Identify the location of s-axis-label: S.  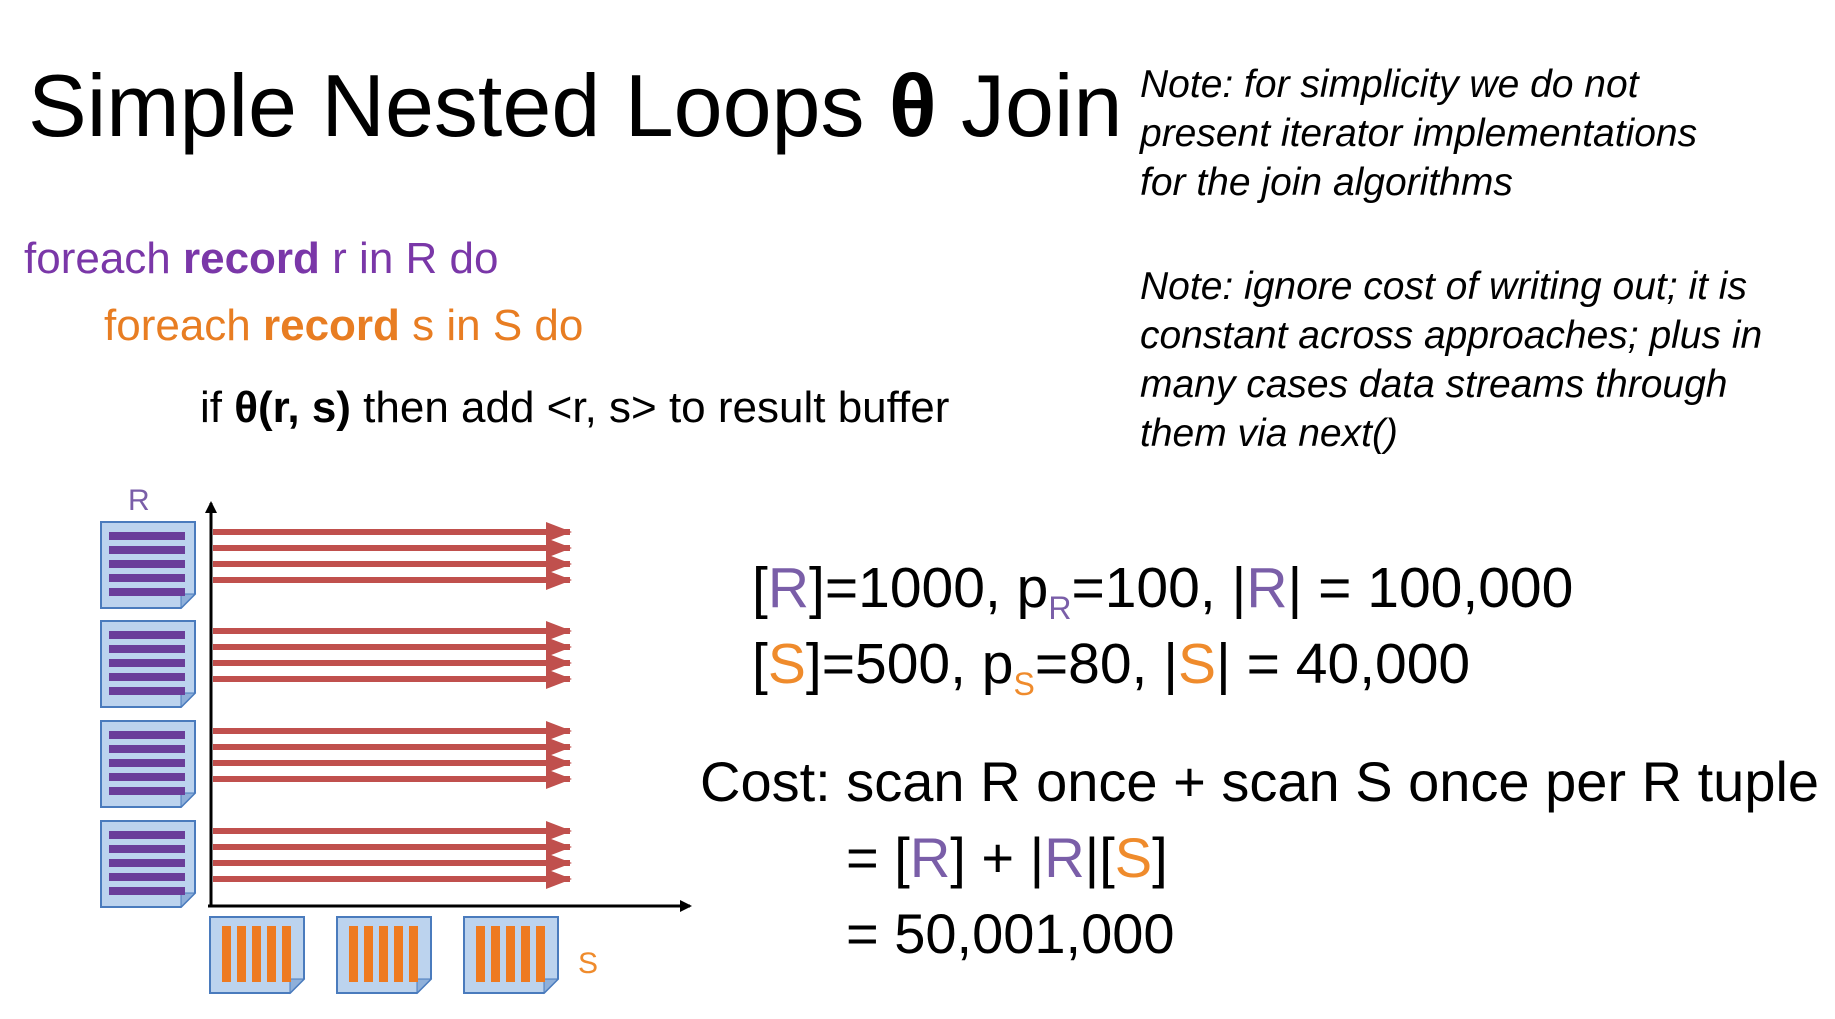
(588, 963).